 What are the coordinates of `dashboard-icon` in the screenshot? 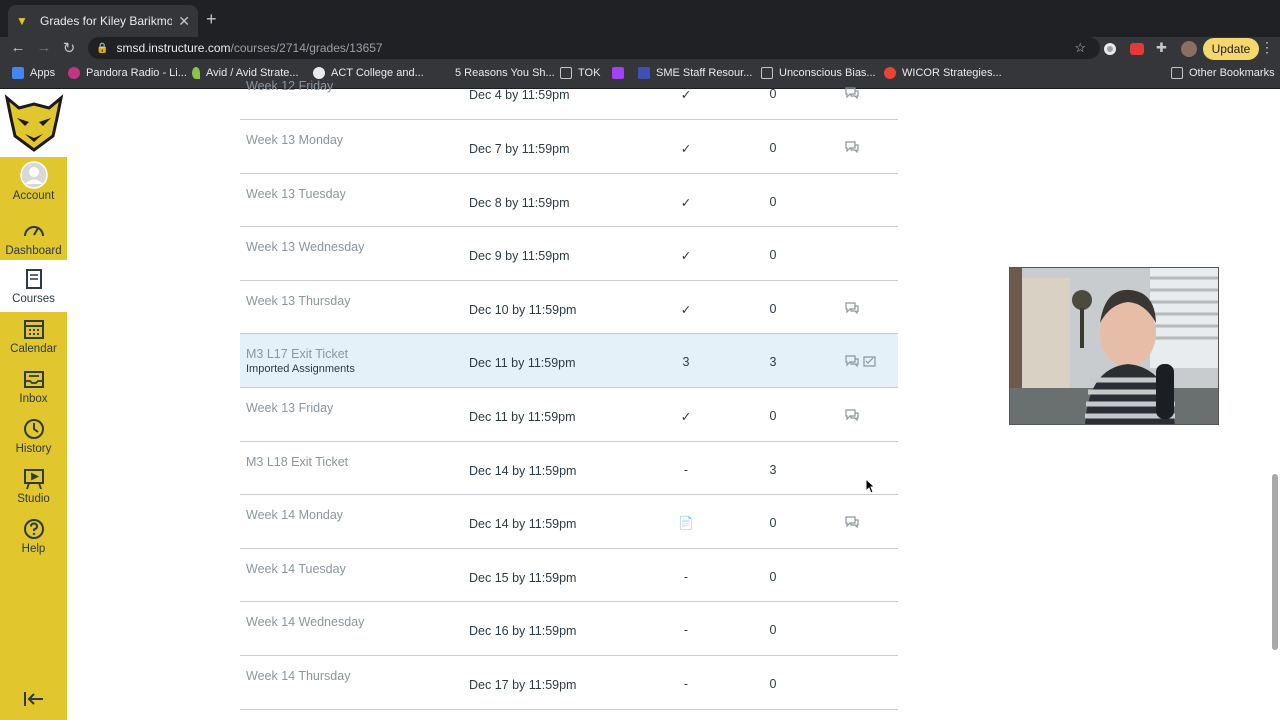 It's located at (33, 232).